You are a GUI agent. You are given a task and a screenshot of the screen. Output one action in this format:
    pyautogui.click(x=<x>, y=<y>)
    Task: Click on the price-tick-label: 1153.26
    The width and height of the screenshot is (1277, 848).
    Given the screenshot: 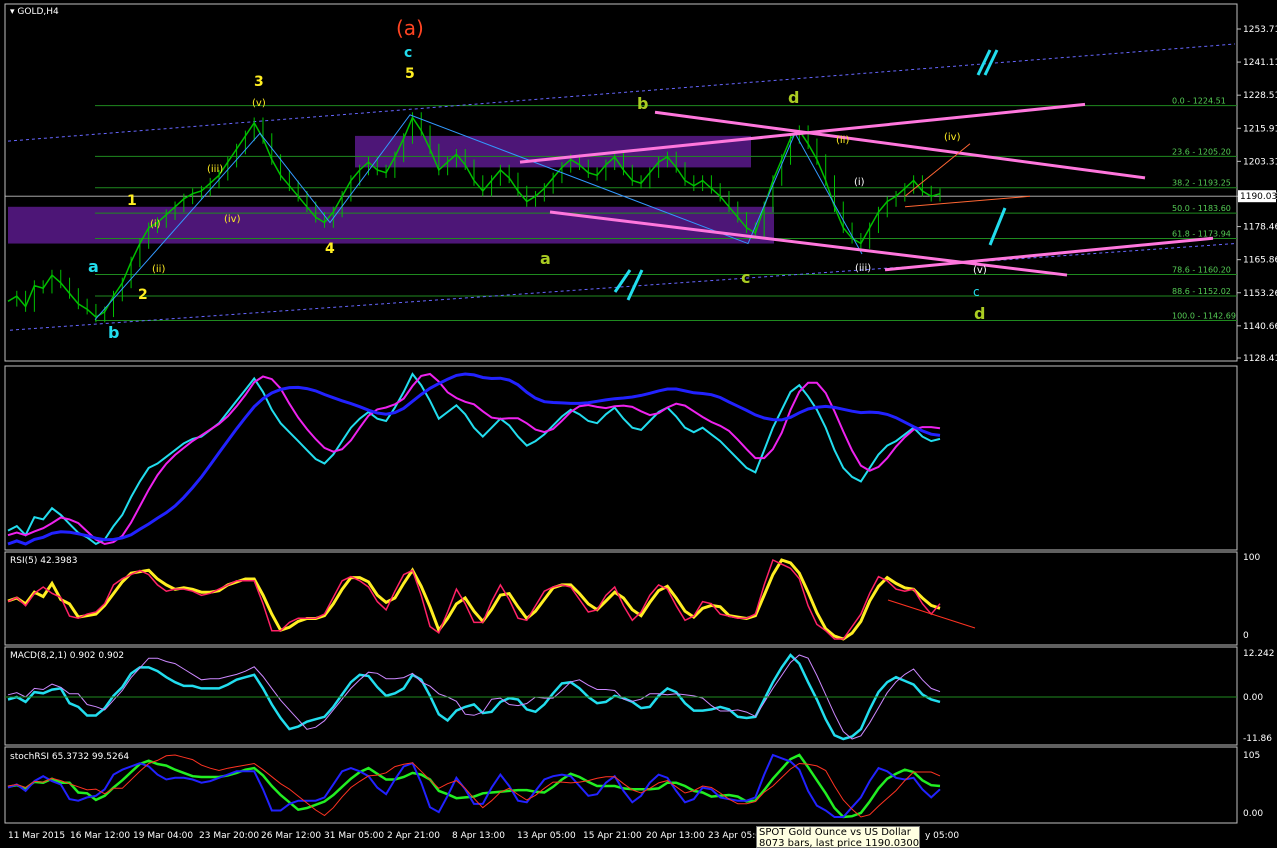 What is the action you would take?
    pyautogui.click(x=1260, y=294)
    